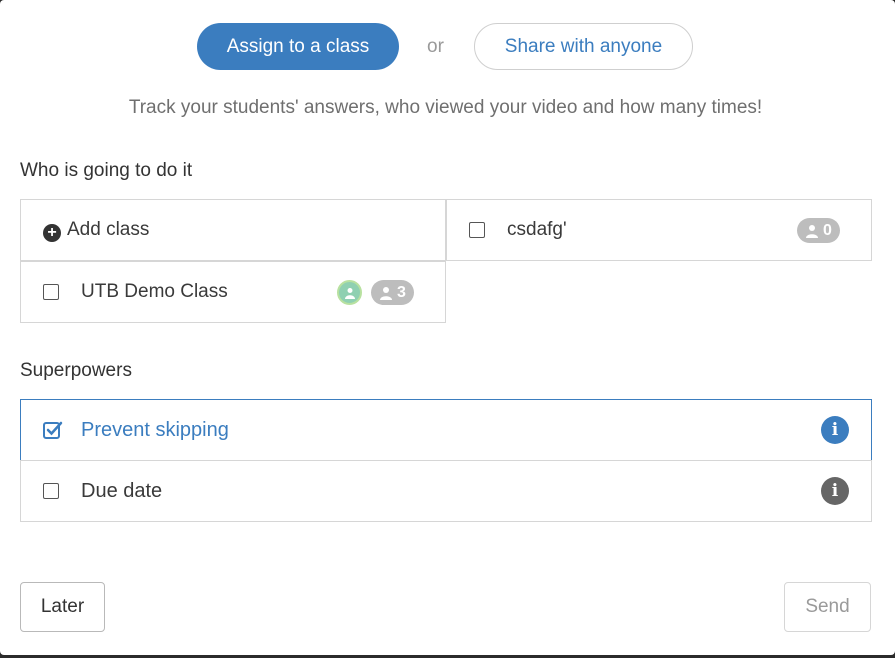 This screenshot has height=658, width=895. I want to click on class-name: UTB Demo Class, so click(154, 291).